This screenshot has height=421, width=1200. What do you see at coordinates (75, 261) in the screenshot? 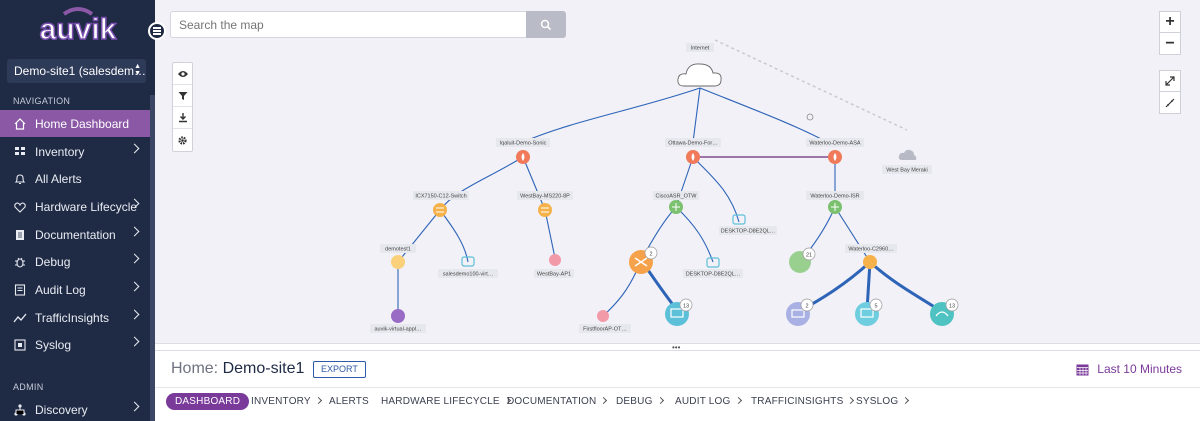
I see `sidebar-item-debug: Debug` at bounding box center [75, 261].